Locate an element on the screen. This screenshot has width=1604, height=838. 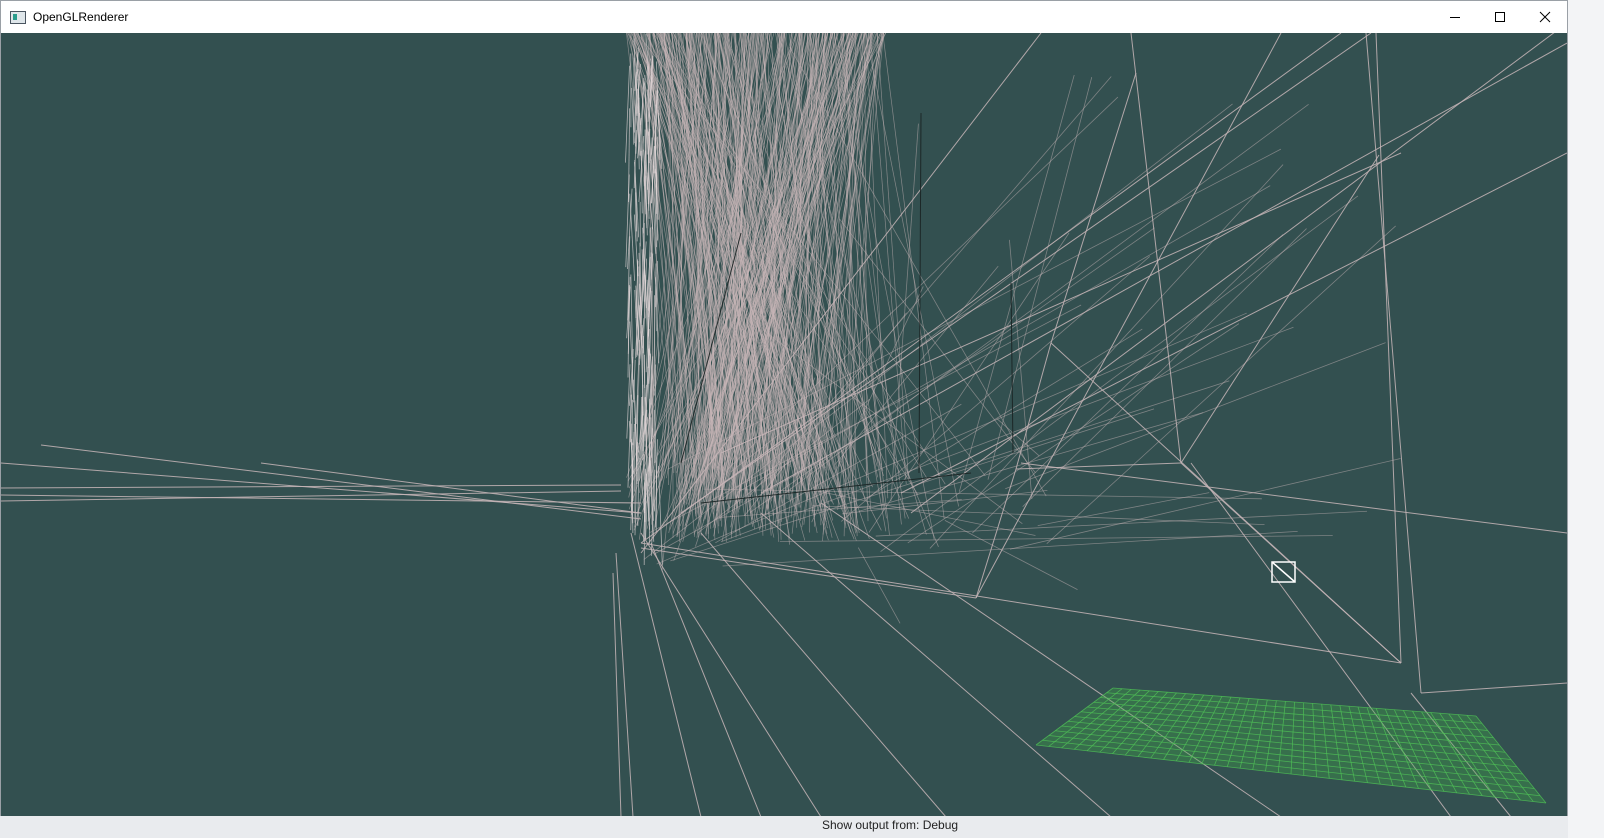
close-button is located at coordinates (1544, 17).